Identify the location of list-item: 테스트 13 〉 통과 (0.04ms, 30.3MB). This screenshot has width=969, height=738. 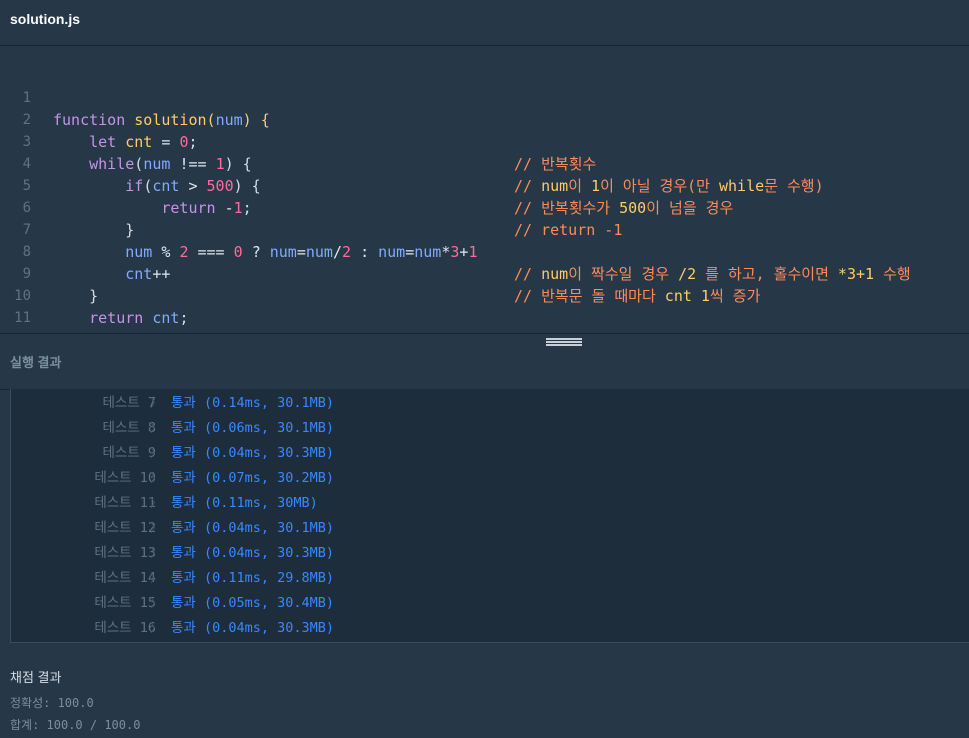
(211, 553).